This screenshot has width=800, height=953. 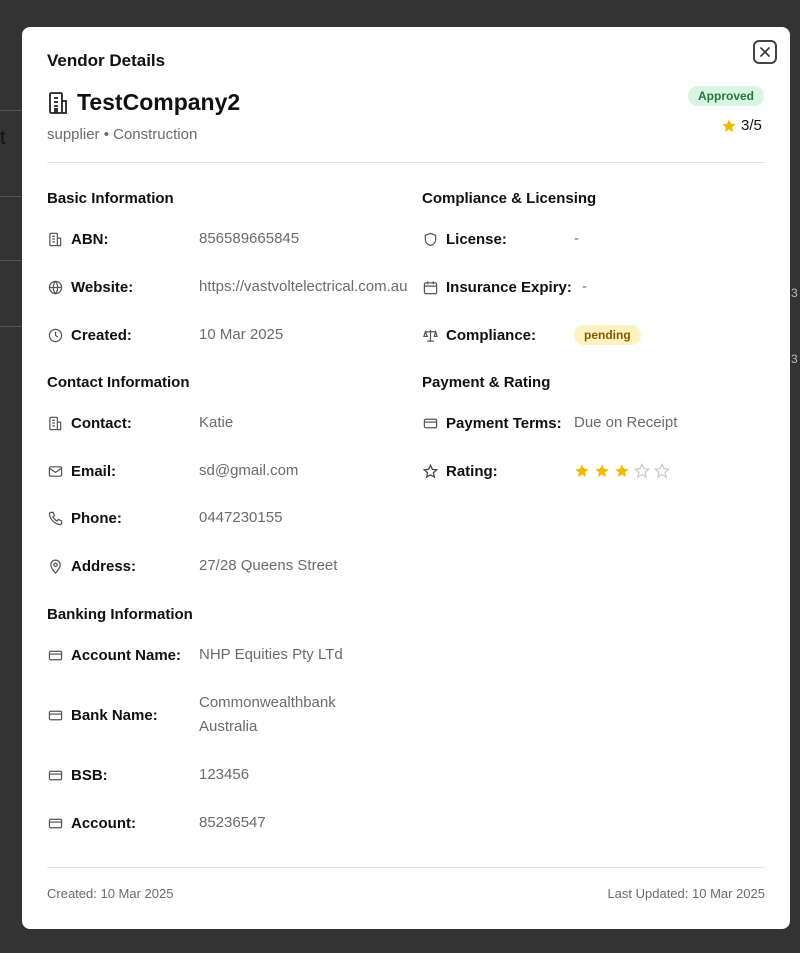 I want to click on star-outline-icon, so click(x=430, y=471).